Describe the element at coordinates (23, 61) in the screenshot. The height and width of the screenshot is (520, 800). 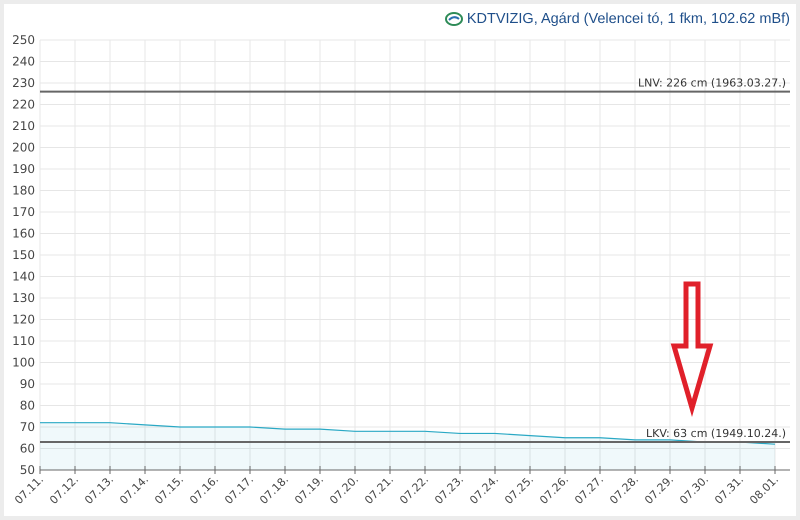
I see `y-tick-label: 240` at that location.